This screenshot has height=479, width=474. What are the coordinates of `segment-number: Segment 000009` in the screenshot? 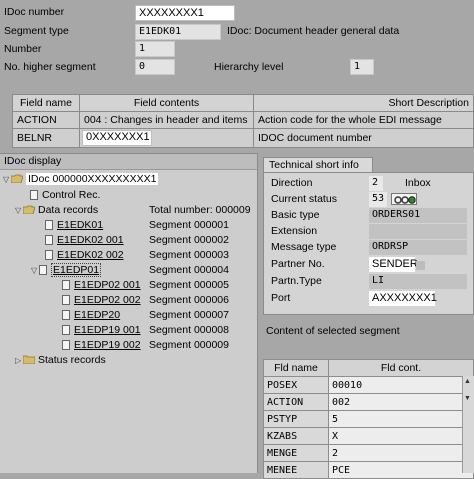 It's located at (189, 345).